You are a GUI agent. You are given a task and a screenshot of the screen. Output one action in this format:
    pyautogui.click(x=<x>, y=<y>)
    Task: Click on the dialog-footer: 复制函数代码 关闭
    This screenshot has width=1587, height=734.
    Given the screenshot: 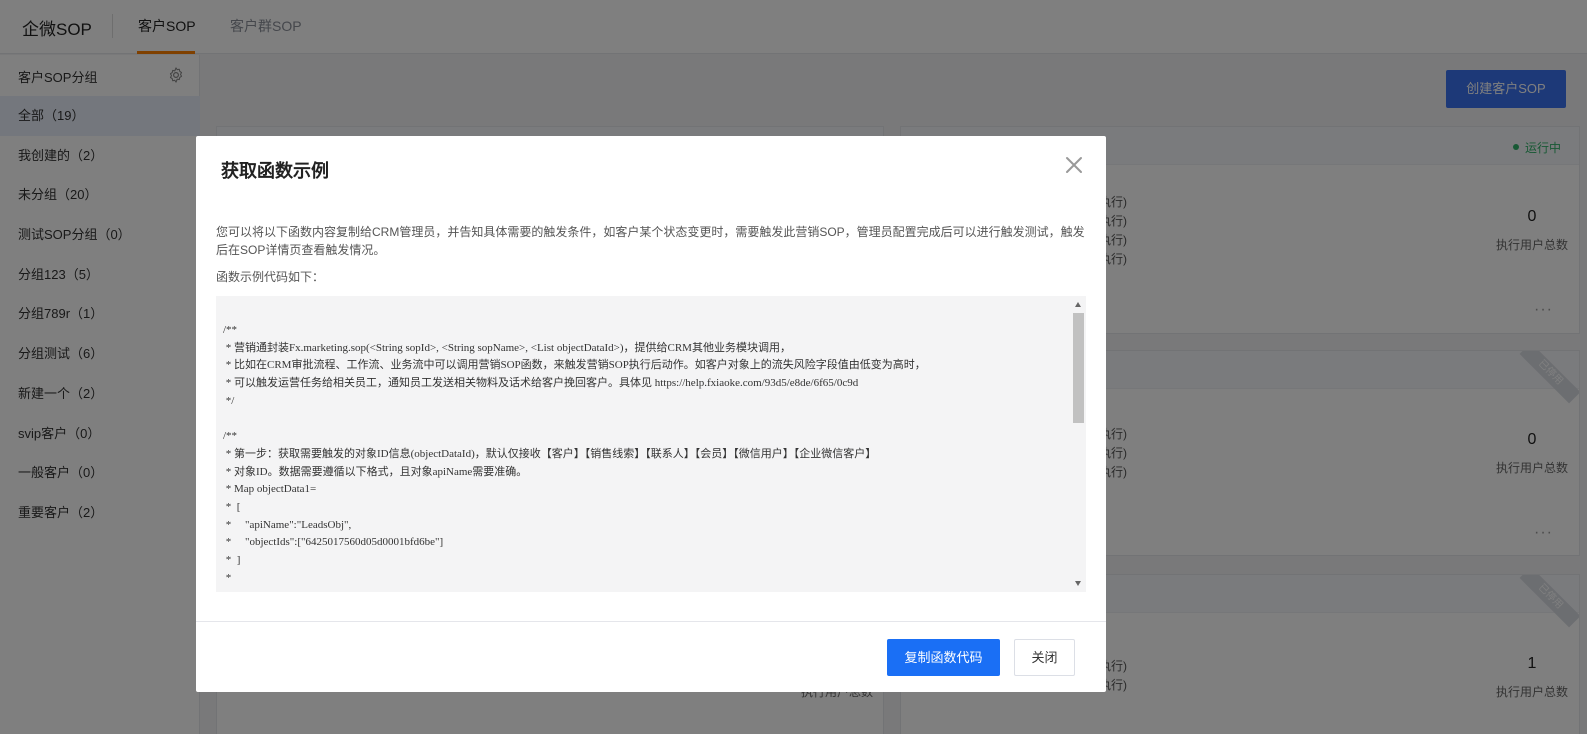 What is the action you would take?
    pyautogui.click(x=651, y=656)
    